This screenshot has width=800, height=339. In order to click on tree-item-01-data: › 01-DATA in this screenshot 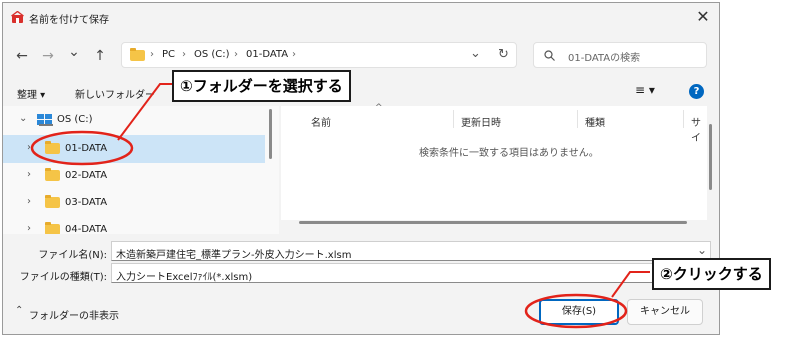, I will do `click(134, 149)`.